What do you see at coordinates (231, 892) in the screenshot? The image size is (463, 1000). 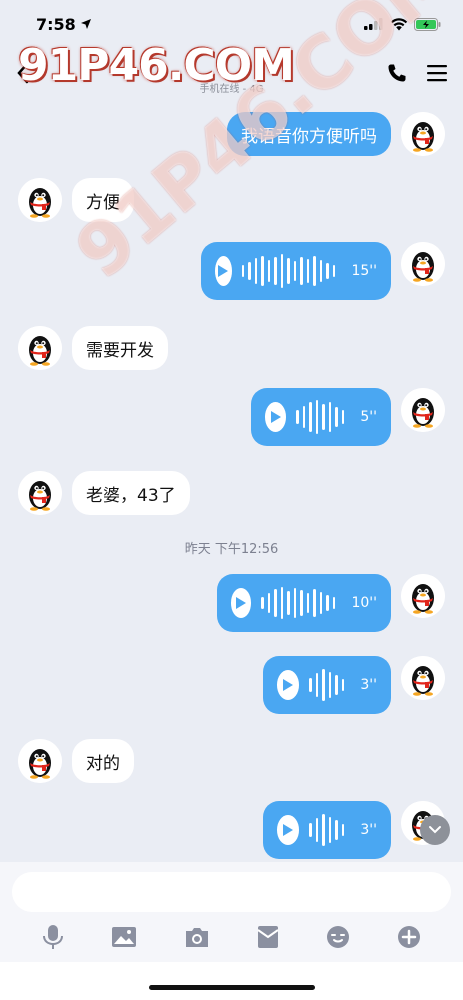 I see `message-input` at bounding box center [231, 892].